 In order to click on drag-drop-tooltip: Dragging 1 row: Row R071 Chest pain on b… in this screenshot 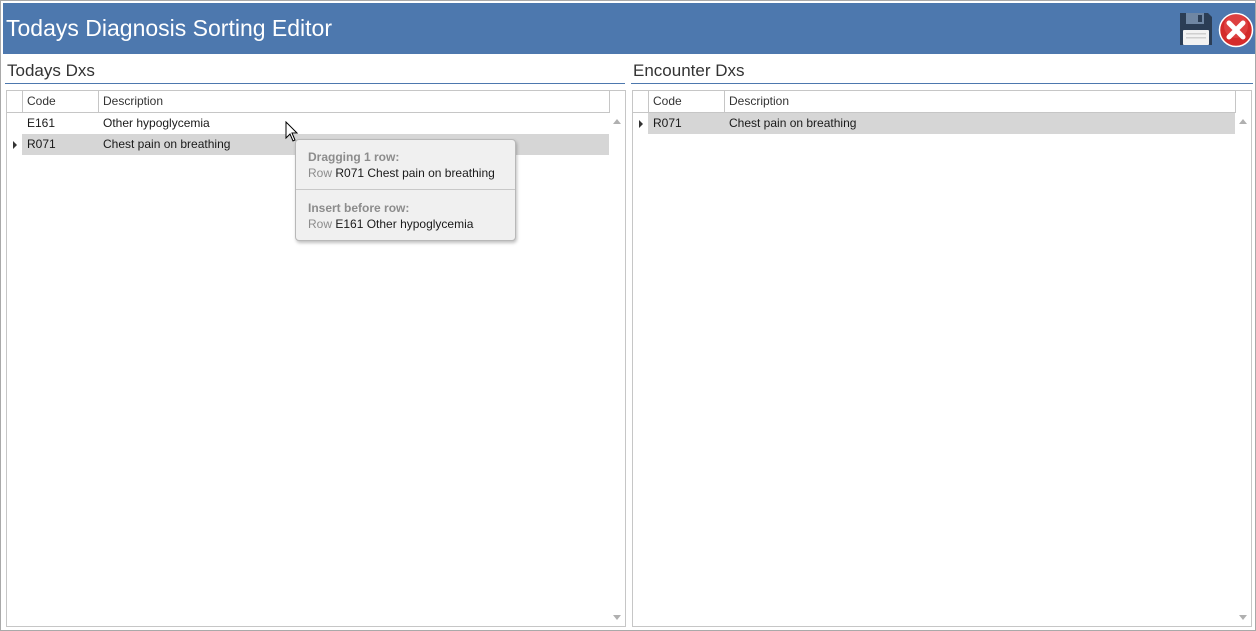, I will do `click(405, 190)`.